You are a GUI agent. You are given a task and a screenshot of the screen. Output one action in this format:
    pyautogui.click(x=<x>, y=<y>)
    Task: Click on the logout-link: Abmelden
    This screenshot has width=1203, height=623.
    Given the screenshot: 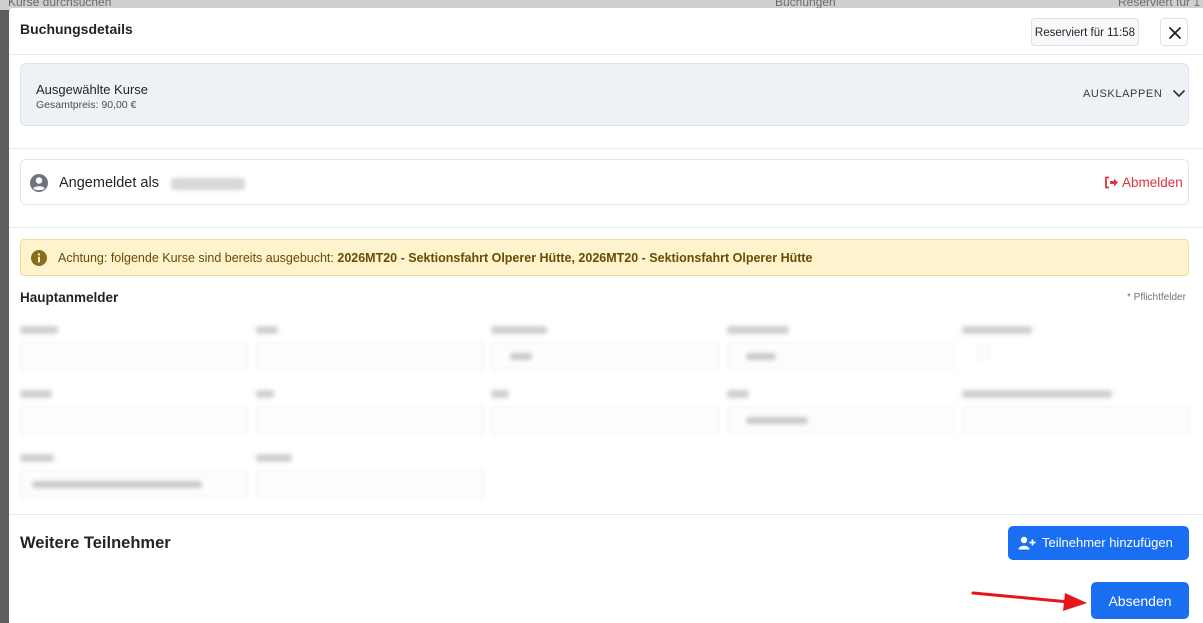 What is the action you would take?
    pyautogui.click(x=1143, y=182)
    